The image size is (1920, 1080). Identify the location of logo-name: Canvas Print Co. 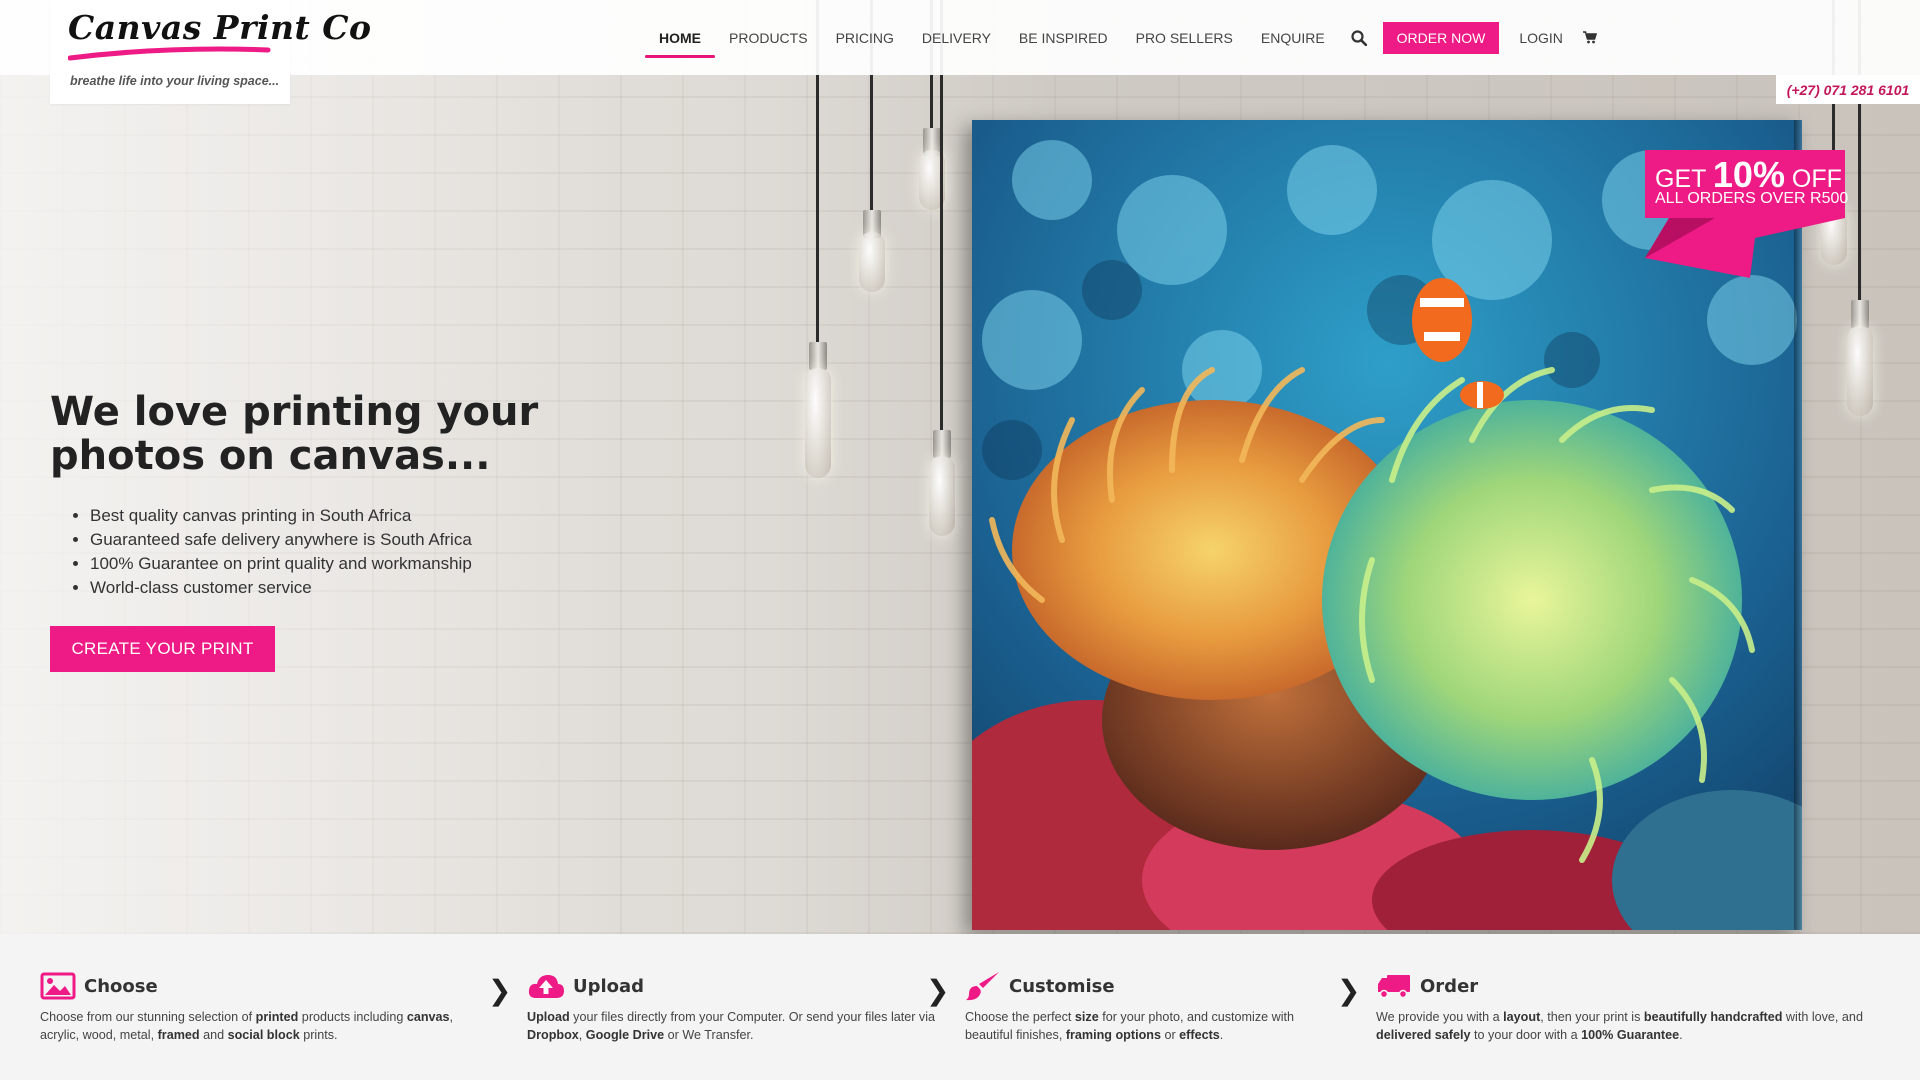
(220, 27).